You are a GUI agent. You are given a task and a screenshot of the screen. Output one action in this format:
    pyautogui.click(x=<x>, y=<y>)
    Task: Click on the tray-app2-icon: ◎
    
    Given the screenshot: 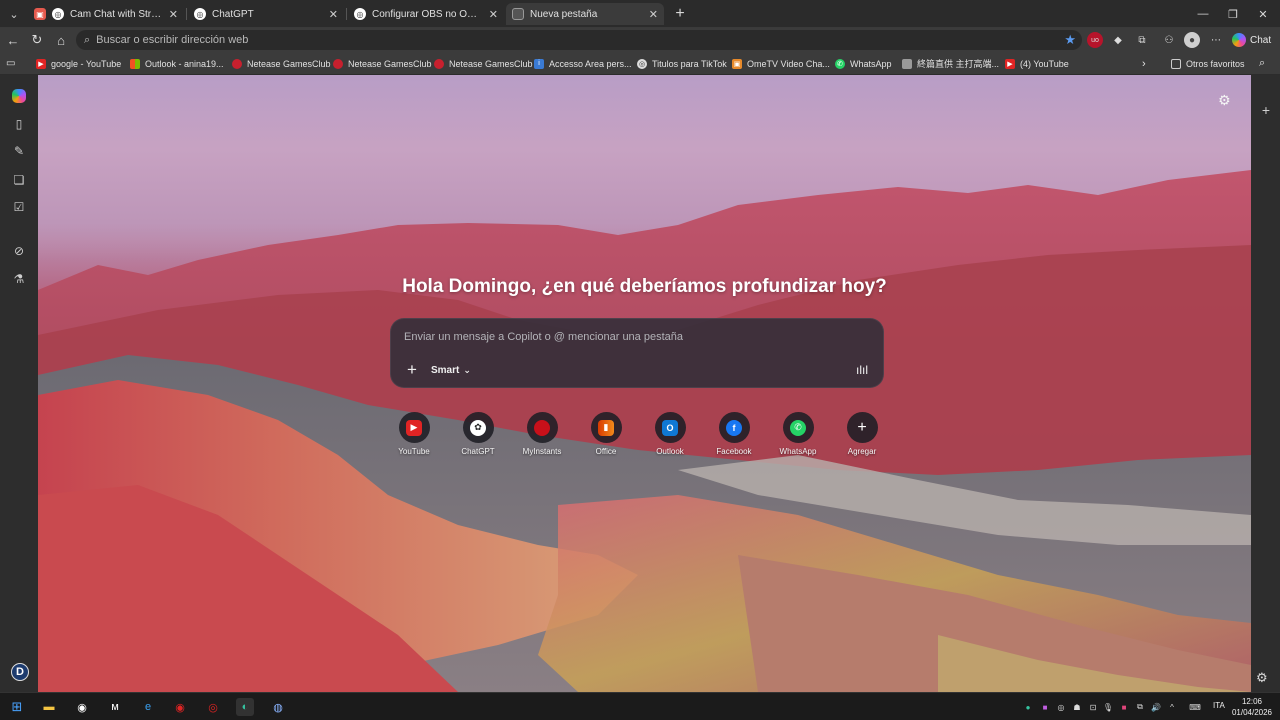 What is the action you would take?
    pyautogui.click(x=1061, y=707)
    